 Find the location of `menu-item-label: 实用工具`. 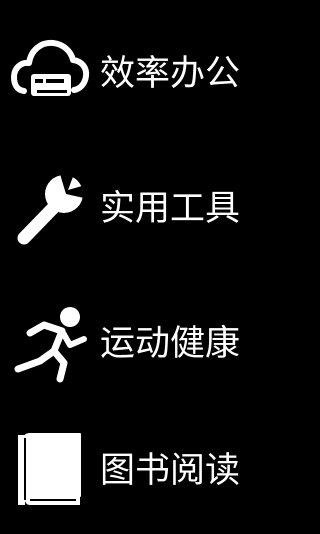

menu-item-label: 实用工具 is located at coordinates (170, 209).